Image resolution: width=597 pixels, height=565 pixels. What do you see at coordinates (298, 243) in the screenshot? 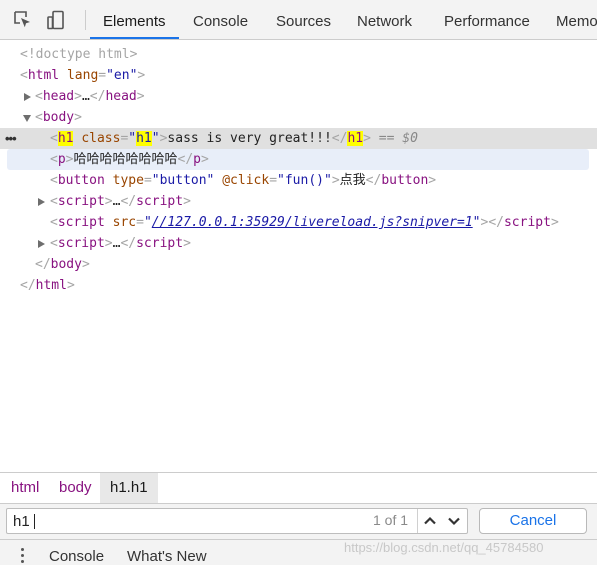
I see `tree-node-script-2: <script>…</script>` at bounding box center [298, 243].